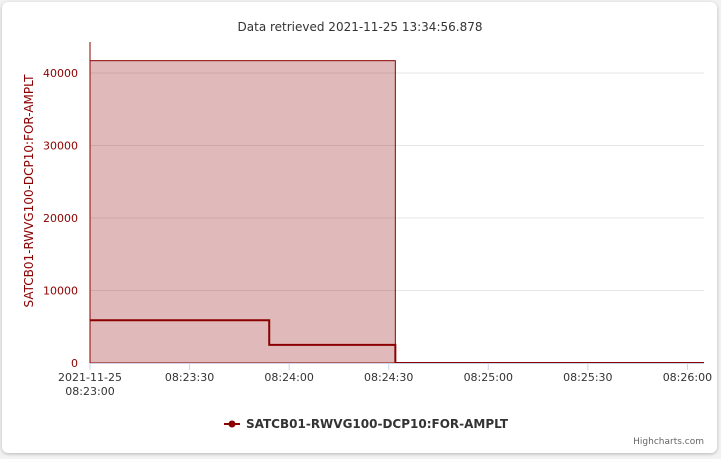 The width and height of the screenshot is (721, 459). What do you see at coordinates (74, 363) in the screenshot?
I see `y-tick-label: 0` at bounding box center [74, 363].